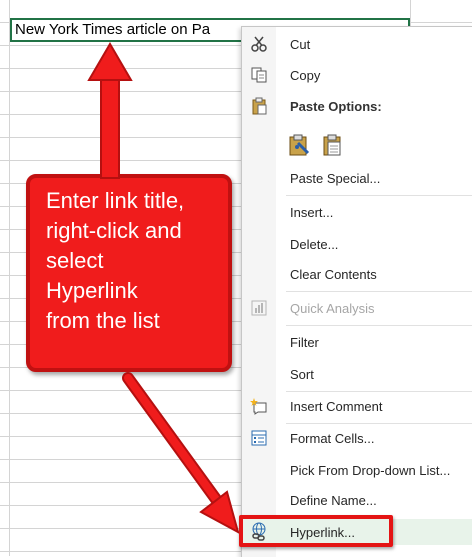 Image resolution: width=472 pixels, height=557 pixels. I want to click on menu-item-paste-options-label: Paste Options:, so click(336, 106).